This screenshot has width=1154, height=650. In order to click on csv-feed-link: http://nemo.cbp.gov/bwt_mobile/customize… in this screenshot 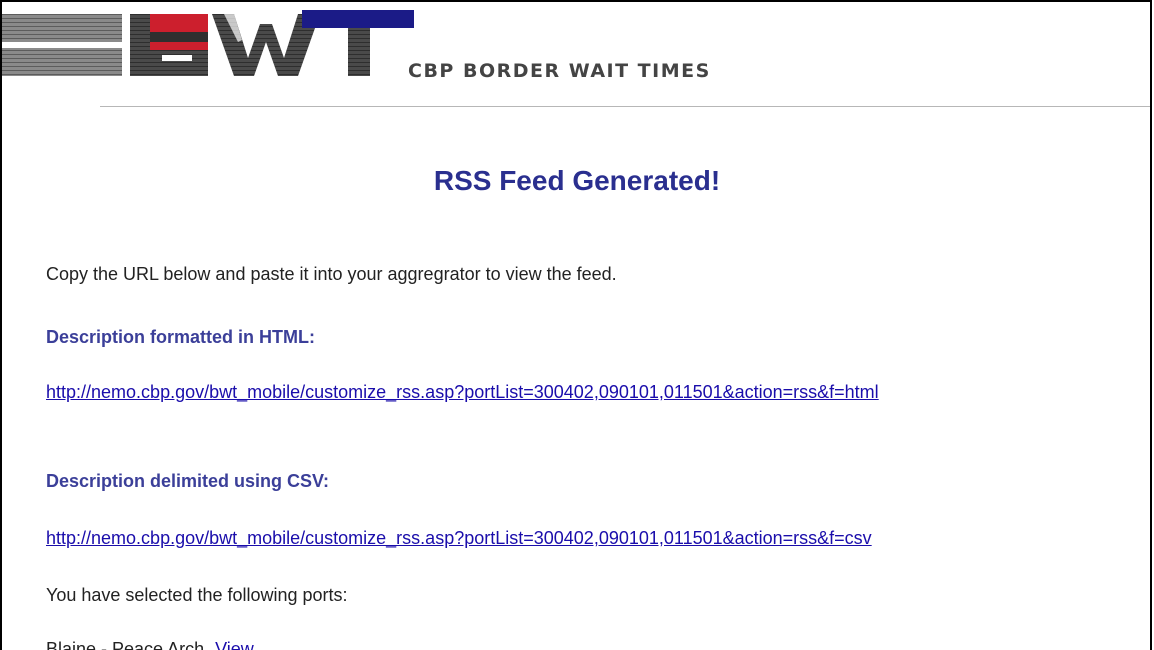, I will do `click(459, 538)`.